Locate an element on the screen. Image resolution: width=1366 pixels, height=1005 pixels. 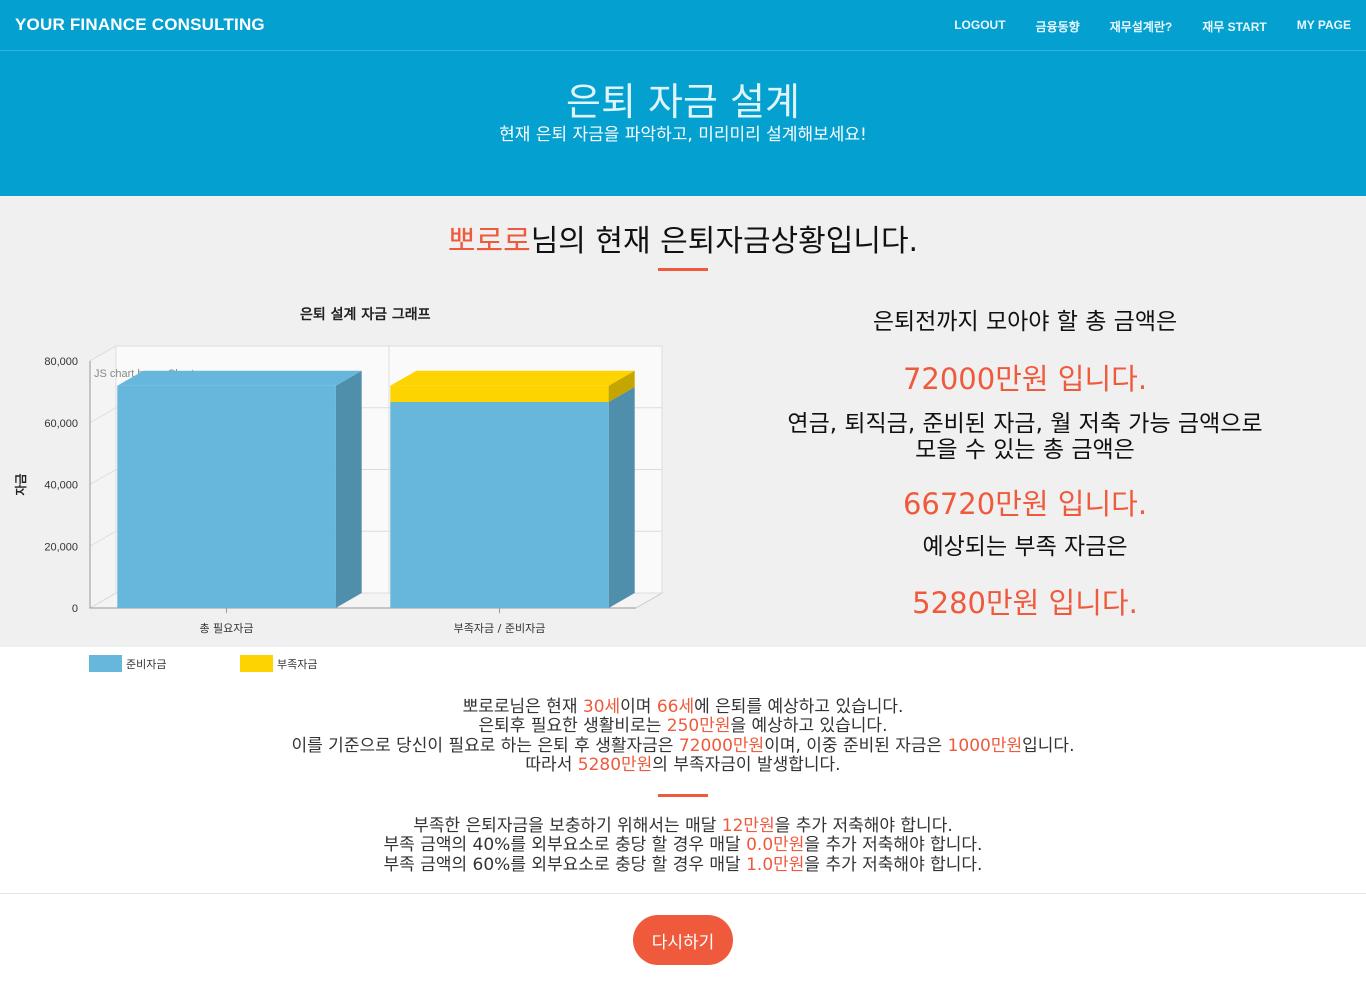
detail-line: 따라서 5280만원의 부족자금이 발생합니다. is located at coordinates (683, 764).